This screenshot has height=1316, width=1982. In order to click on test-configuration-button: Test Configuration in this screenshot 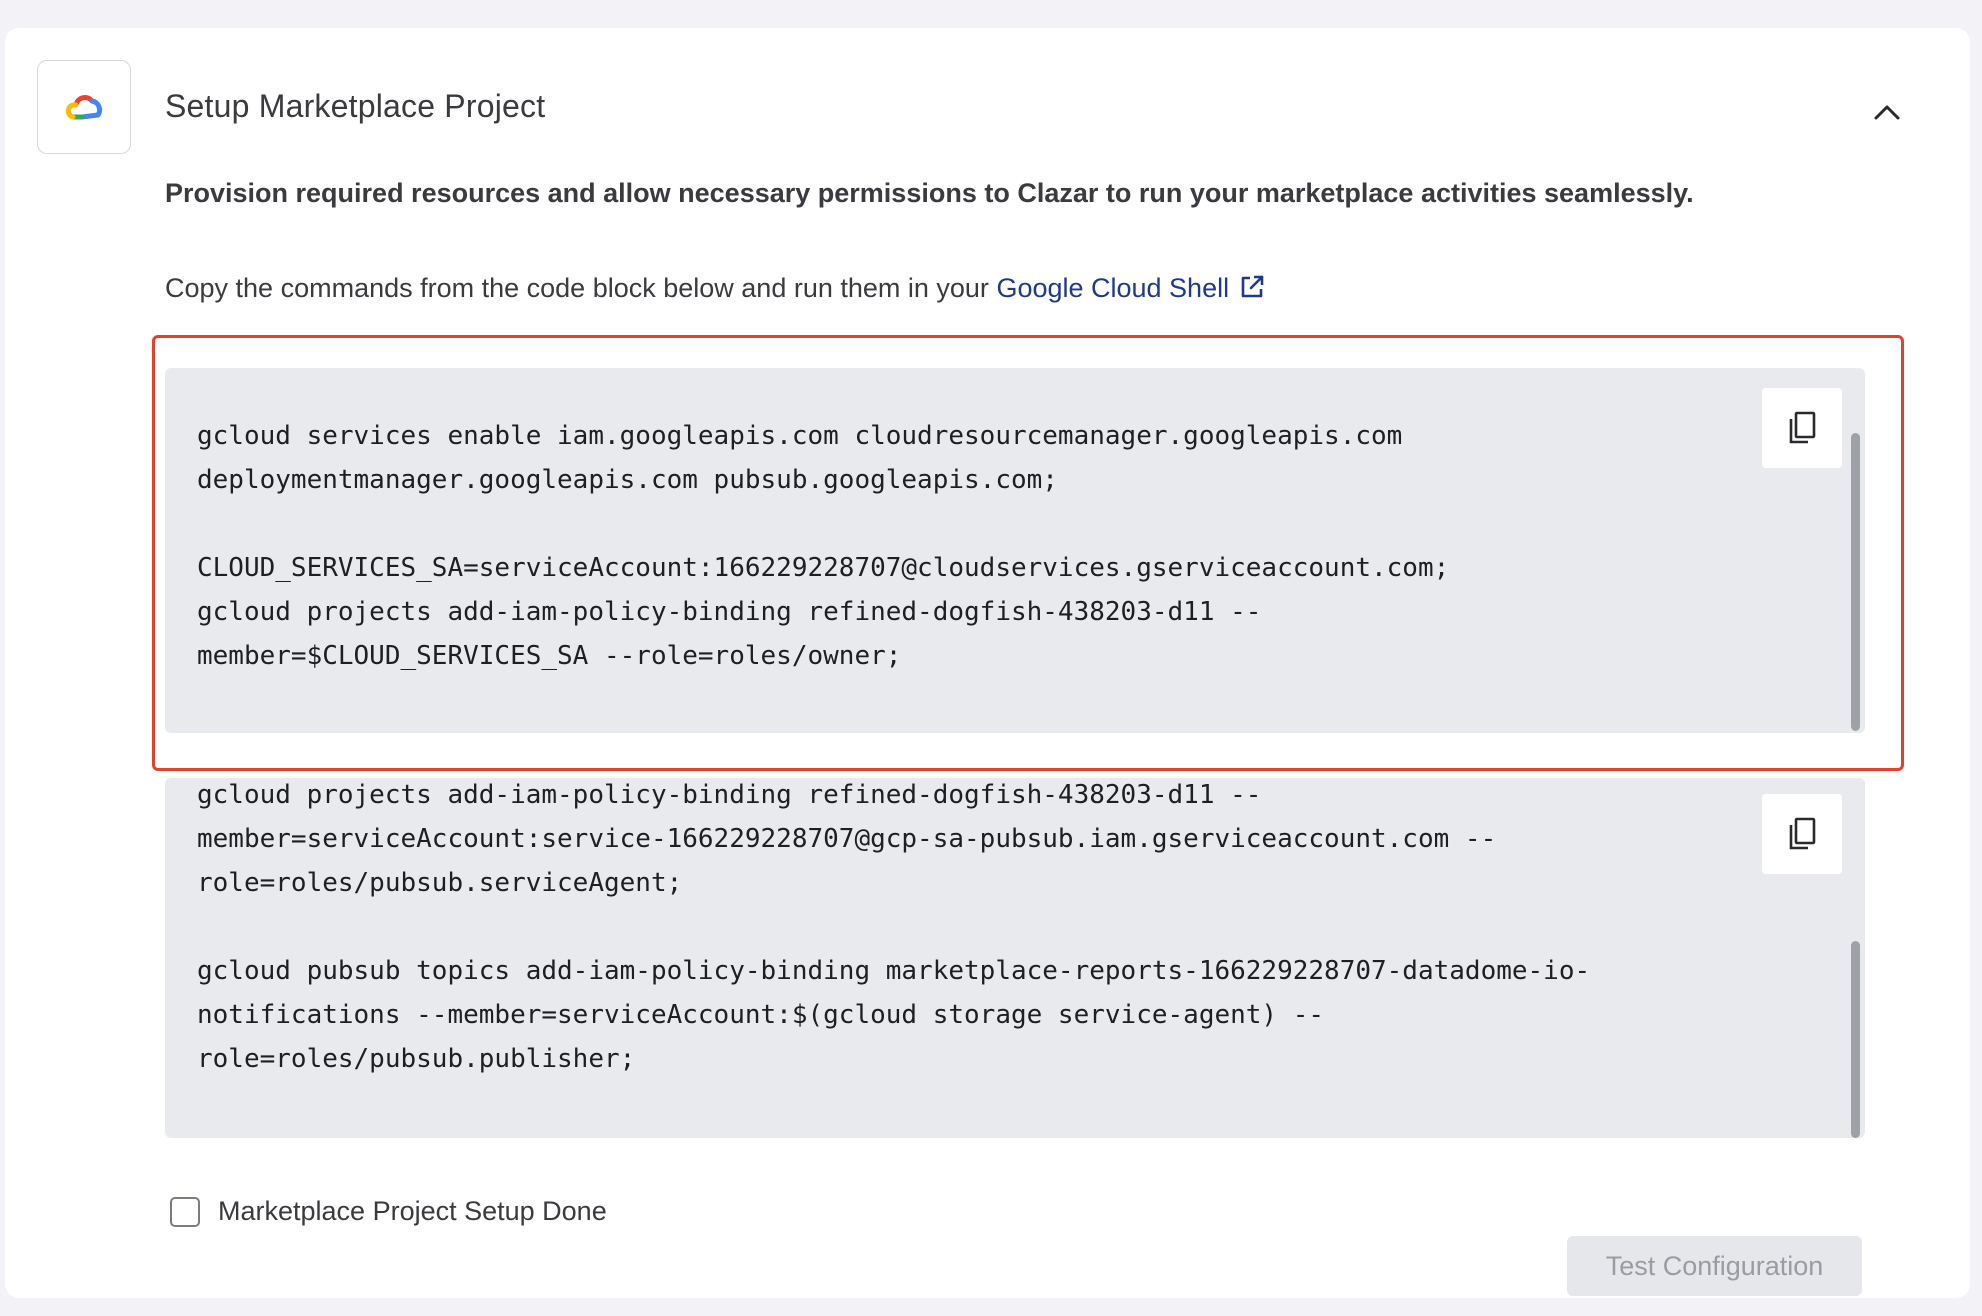, I will do `click(1714, 1266)`.